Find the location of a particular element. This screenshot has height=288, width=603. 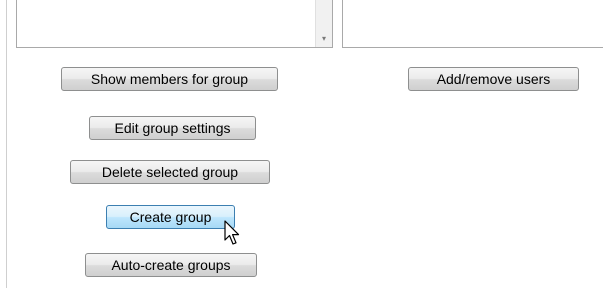

groups-listbox-scrollbar: ▾ is located at coordinates (323, 23).